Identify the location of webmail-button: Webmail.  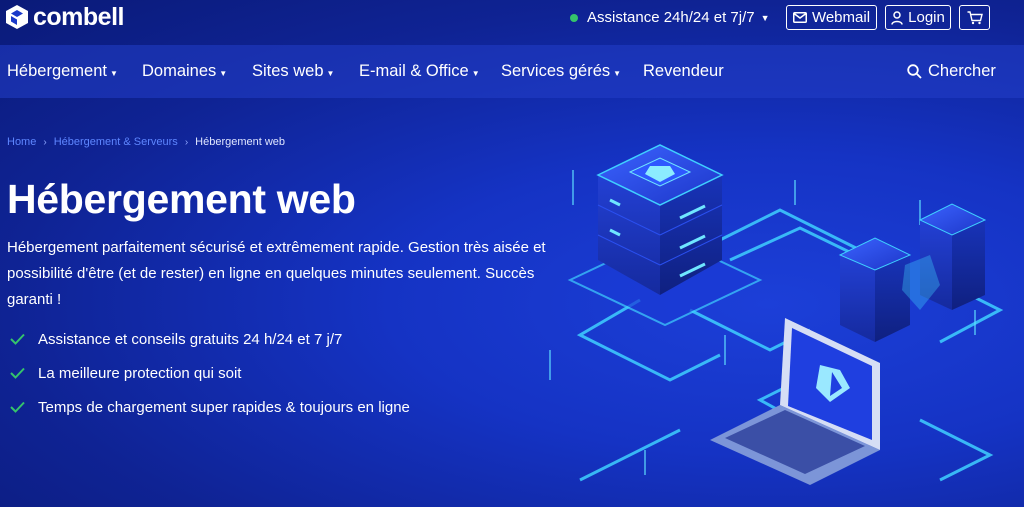
(831, 17).